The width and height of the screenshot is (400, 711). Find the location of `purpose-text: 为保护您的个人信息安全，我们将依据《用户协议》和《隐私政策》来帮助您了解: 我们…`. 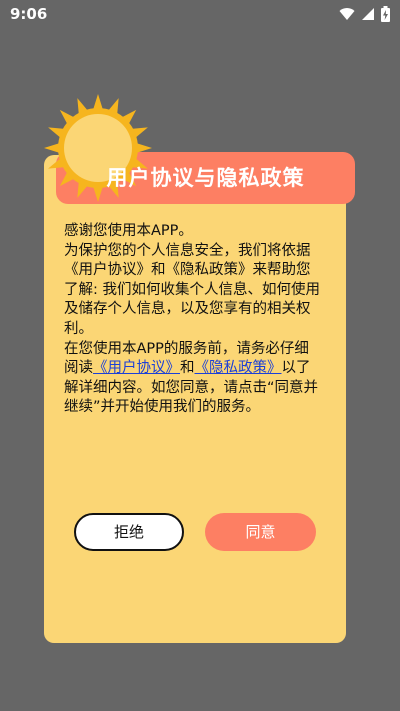

purpose-text: 为保护您的个人信息安全，我们将依据《用户协议》和《隐私政策》来帮助您了解: 我们… is located at coordinates (192, 289).